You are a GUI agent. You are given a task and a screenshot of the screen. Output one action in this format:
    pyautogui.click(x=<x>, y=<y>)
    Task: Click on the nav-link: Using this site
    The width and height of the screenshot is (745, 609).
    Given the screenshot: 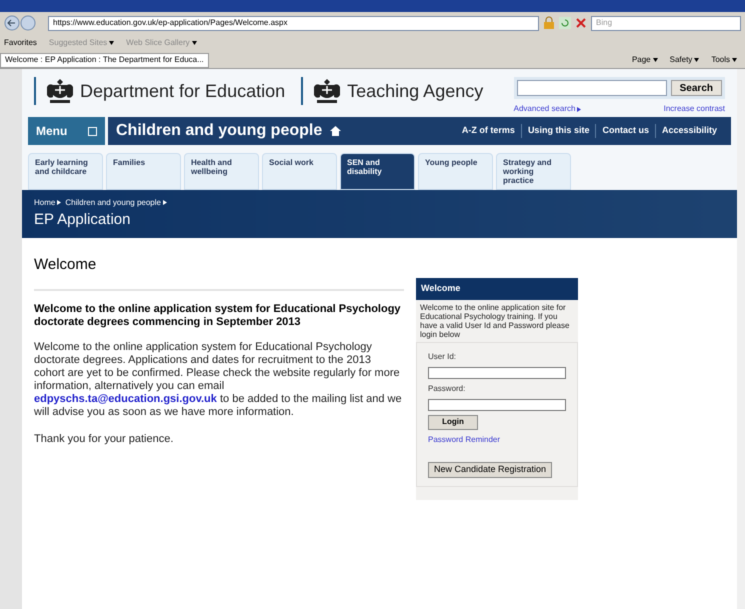 What is the action you would take?
    pyautogui.click(x=558, y=131)
    